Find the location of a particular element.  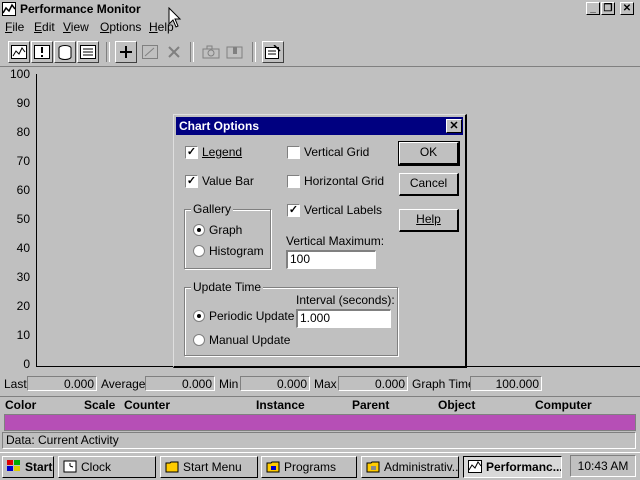

menu-options: Options is located at coordinates (120, 27).